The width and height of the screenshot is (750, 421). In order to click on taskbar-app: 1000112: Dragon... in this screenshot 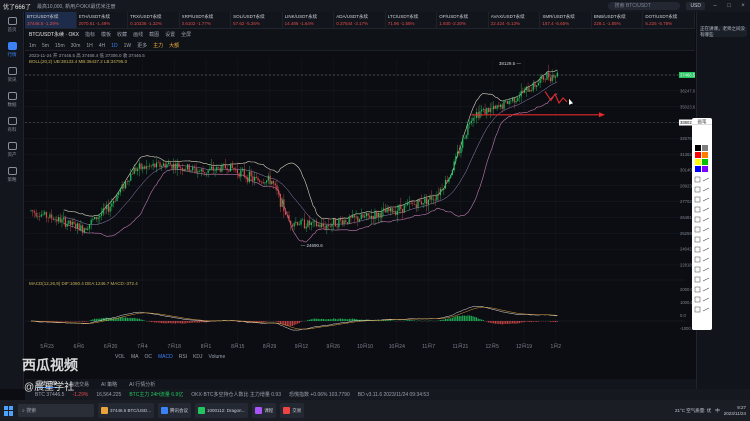, I will do `click(222, 410)`.